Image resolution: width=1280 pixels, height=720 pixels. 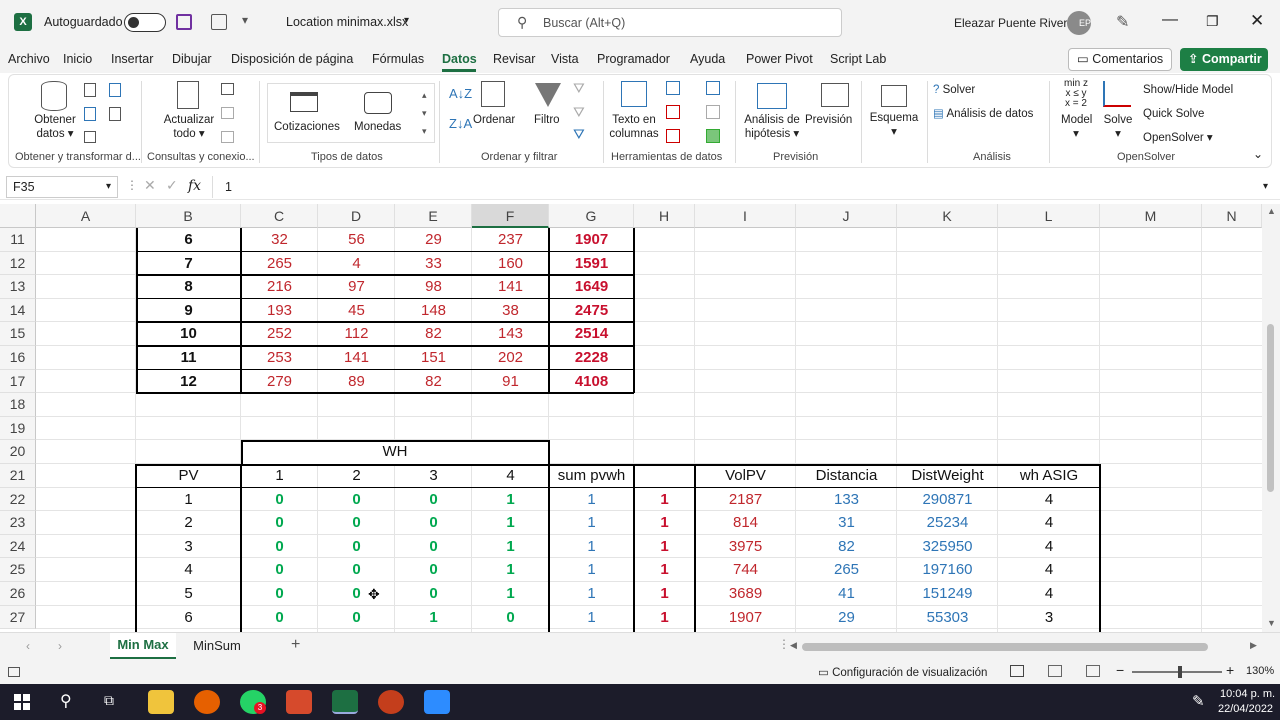 What do you see at coordinates (1253, 645) in the screenshot?
I see `hscroll-right-icon: ▶` at bounding box center [1253, 645].